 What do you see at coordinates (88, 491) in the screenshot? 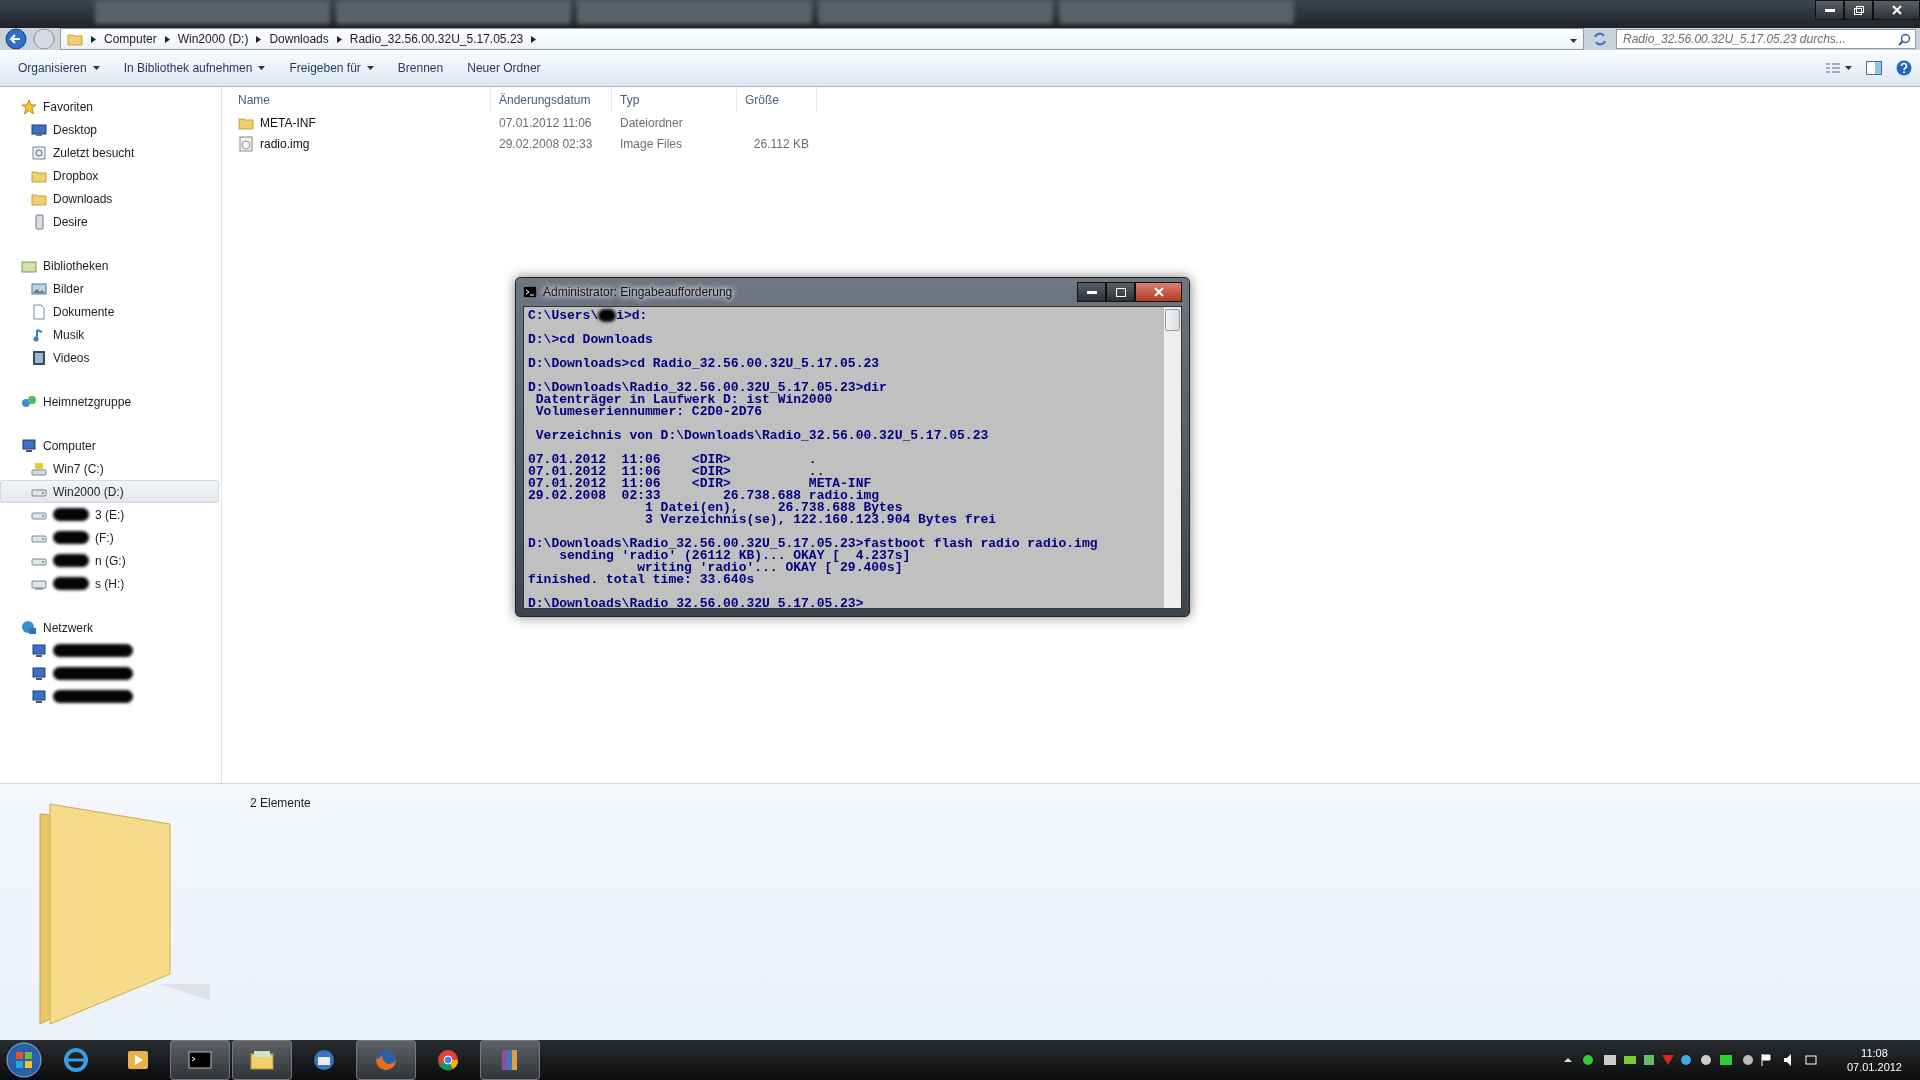
I see `nav-label: Win2000 (D:)` at bounding box center [88, 491].